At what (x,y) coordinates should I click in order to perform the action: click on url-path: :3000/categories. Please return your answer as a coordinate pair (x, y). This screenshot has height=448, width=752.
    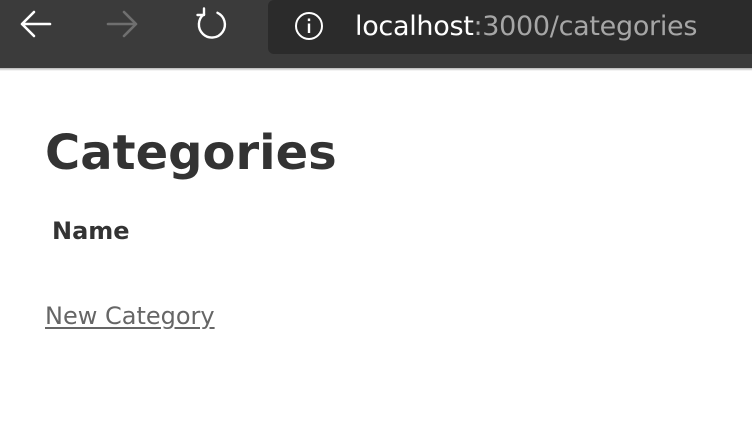
    Looking at the image, I should click on (585, 26).